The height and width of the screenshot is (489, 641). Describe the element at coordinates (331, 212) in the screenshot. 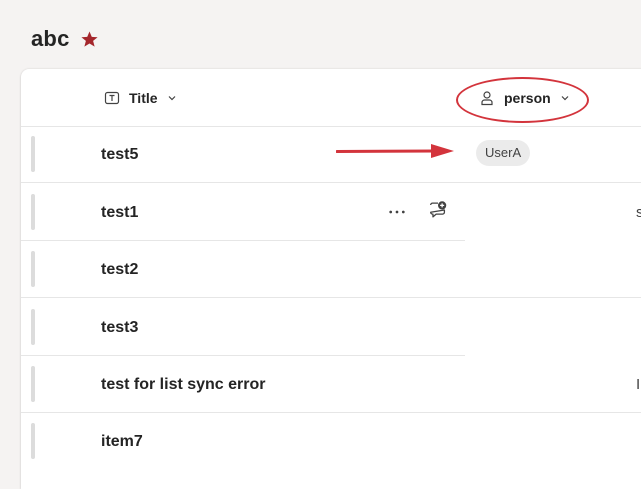

I see `list-row: test1 s` at that location.